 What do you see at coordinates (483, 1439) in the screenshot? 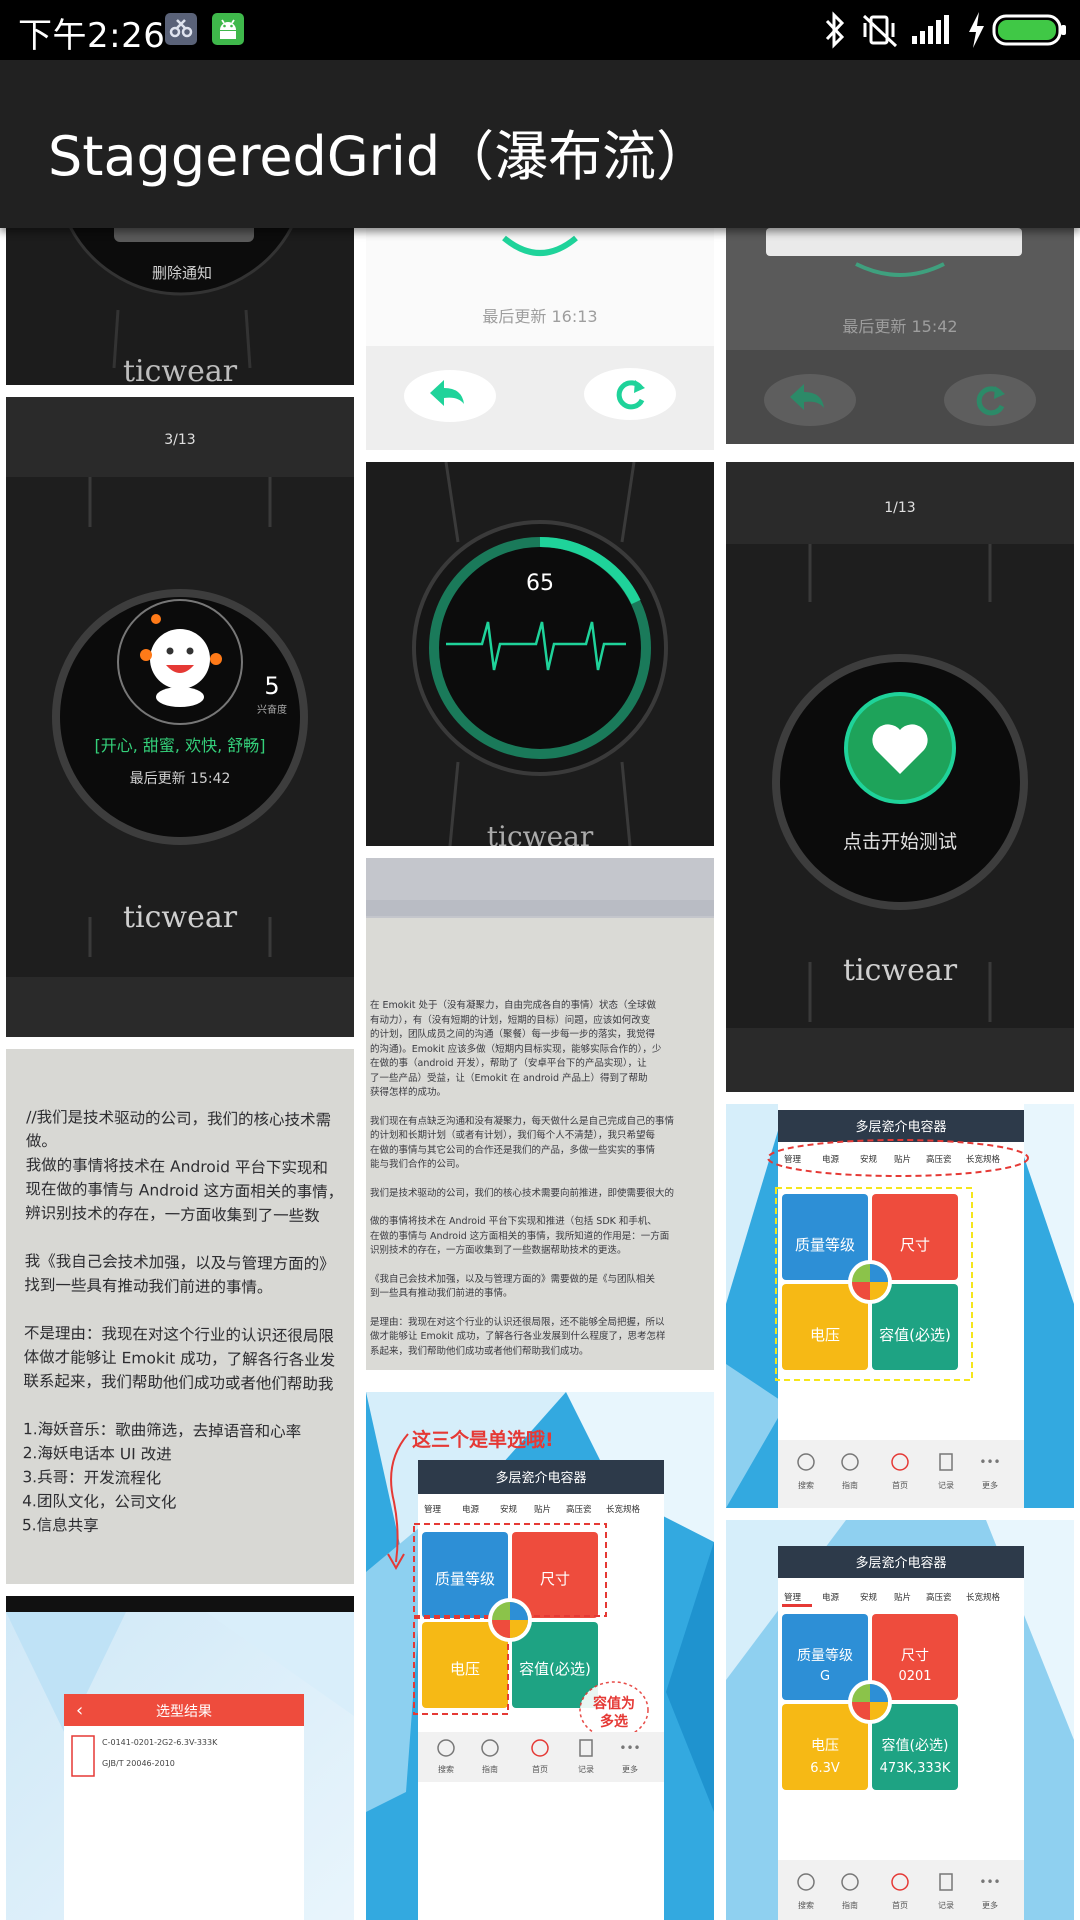
I see `annotation-single-select: 这三个是单选哦!` at bounding box center [483, 1439].